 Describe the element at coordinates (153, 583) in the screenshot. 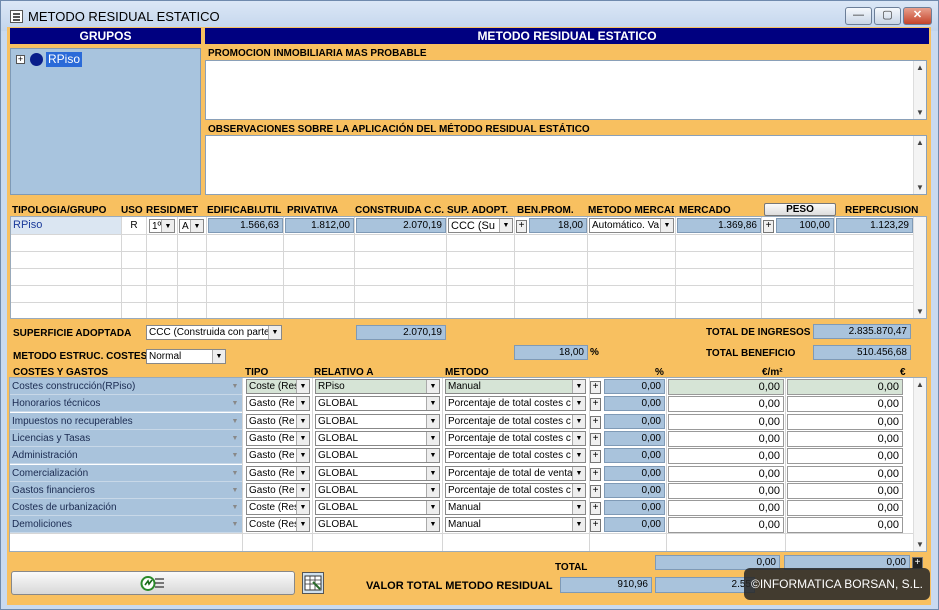

I see `calculate-button` at that location.